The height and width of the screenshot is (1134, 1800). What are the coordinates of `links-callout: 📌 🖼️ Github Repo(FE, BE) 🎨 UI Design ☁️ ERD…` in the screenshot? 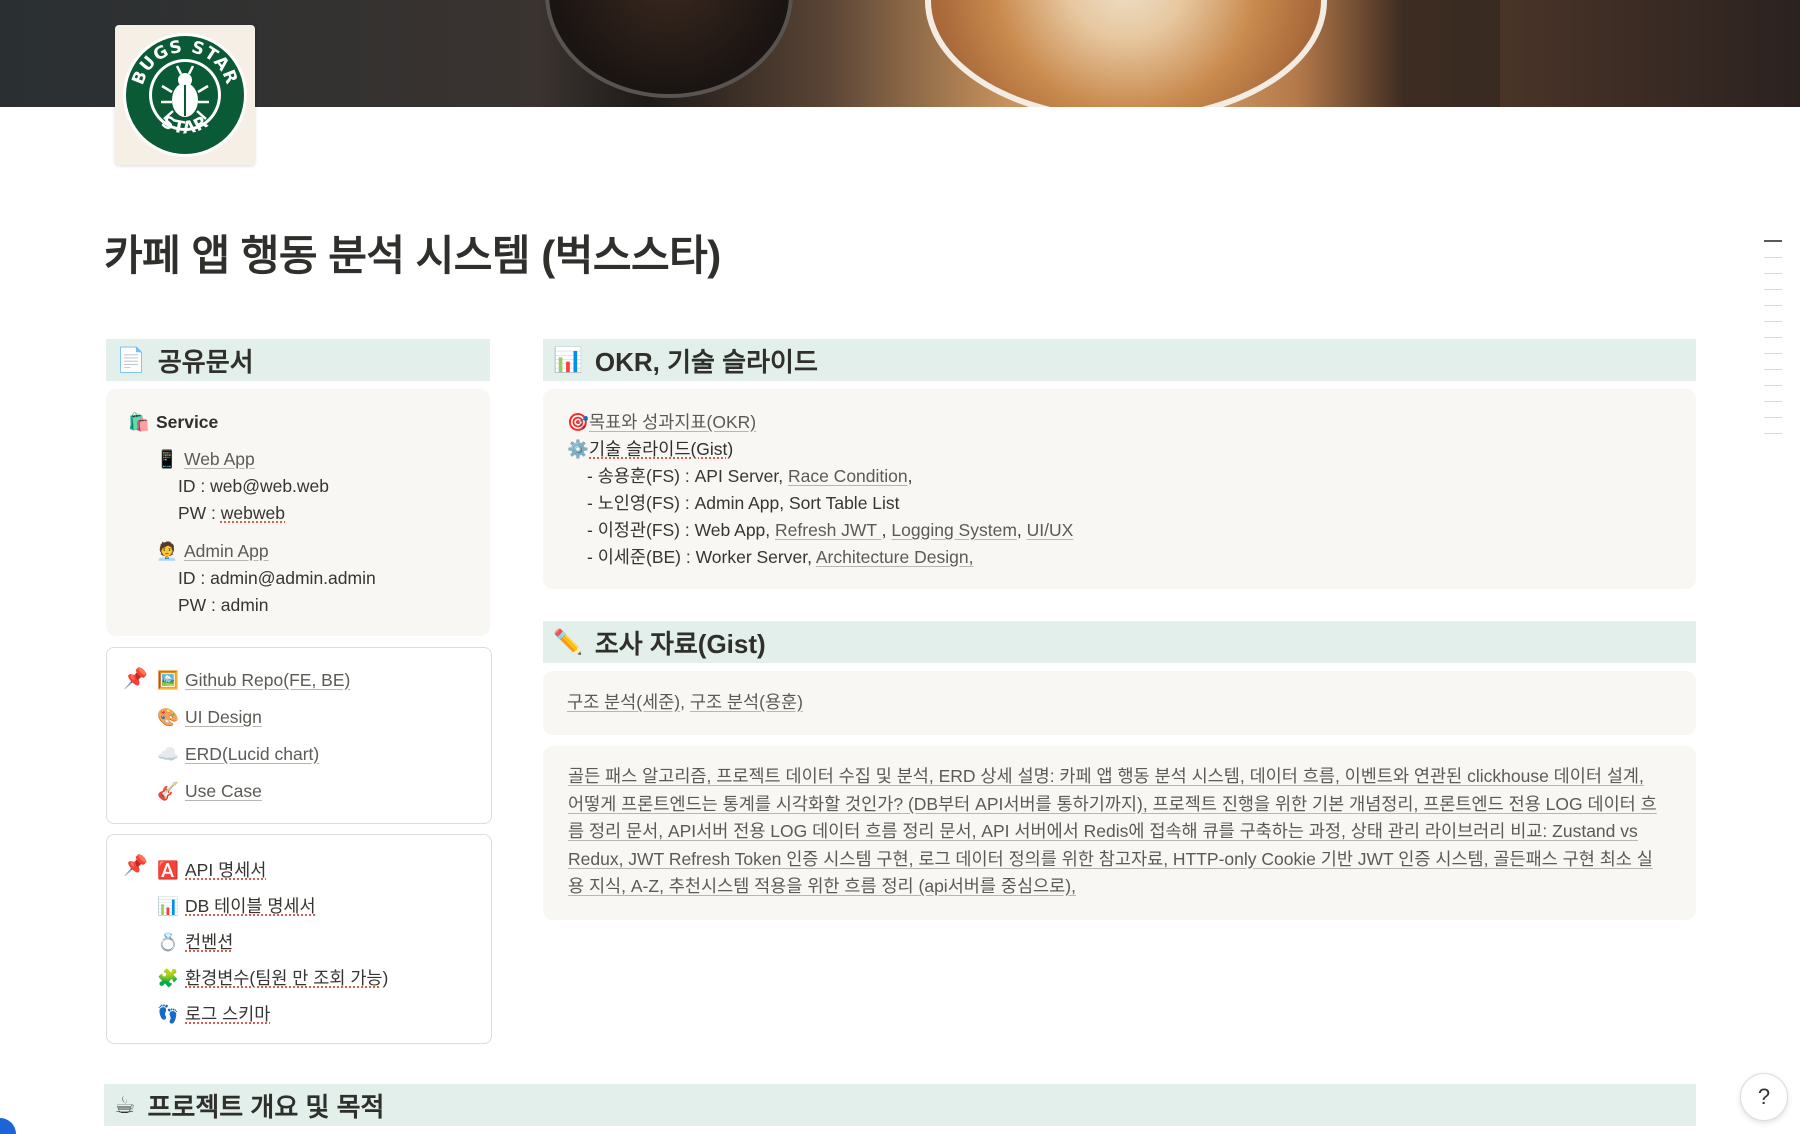 It's located at (299, 735).